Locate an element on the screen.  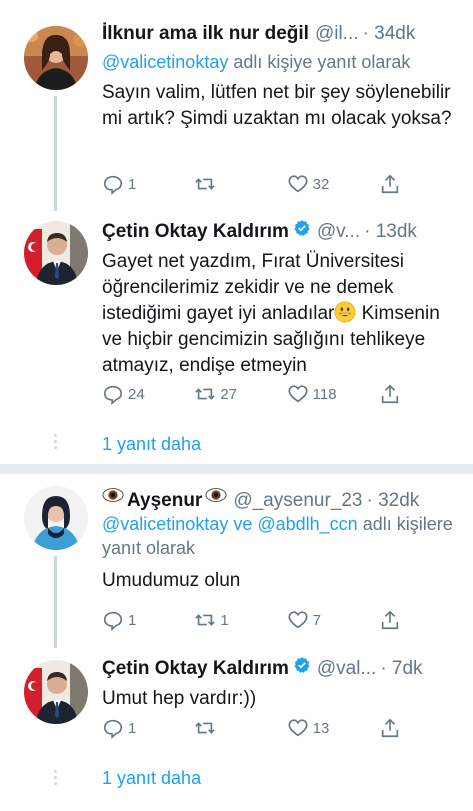
action-bar: 1 13 is located at coordinates (252, 728).